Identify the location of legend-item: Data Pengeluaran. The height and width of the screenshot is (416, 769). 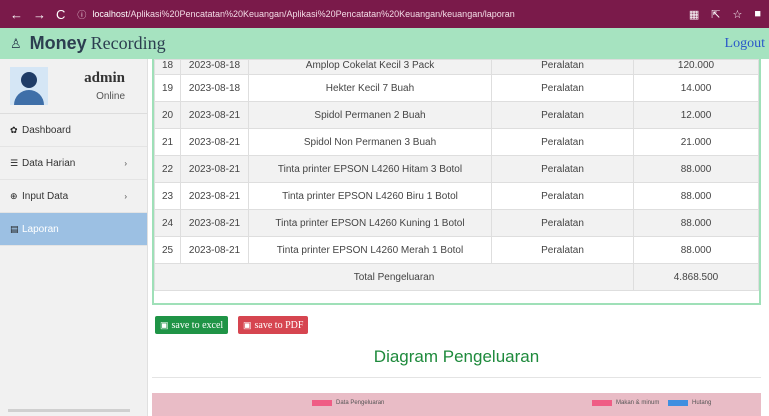
(348, 403).